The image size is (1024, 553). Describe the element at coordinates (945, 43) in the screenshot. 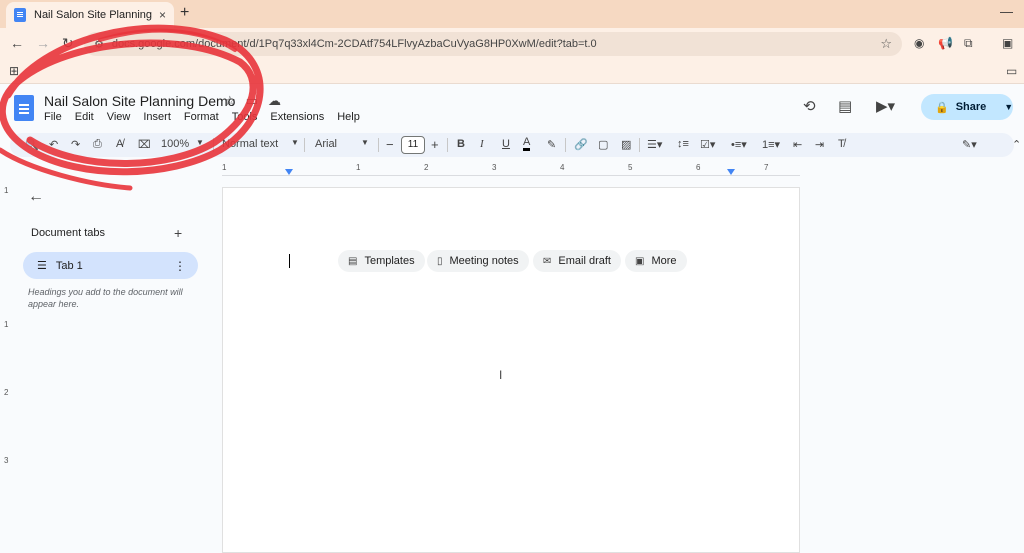

I see `megaphone-icon: 📢` at that location.